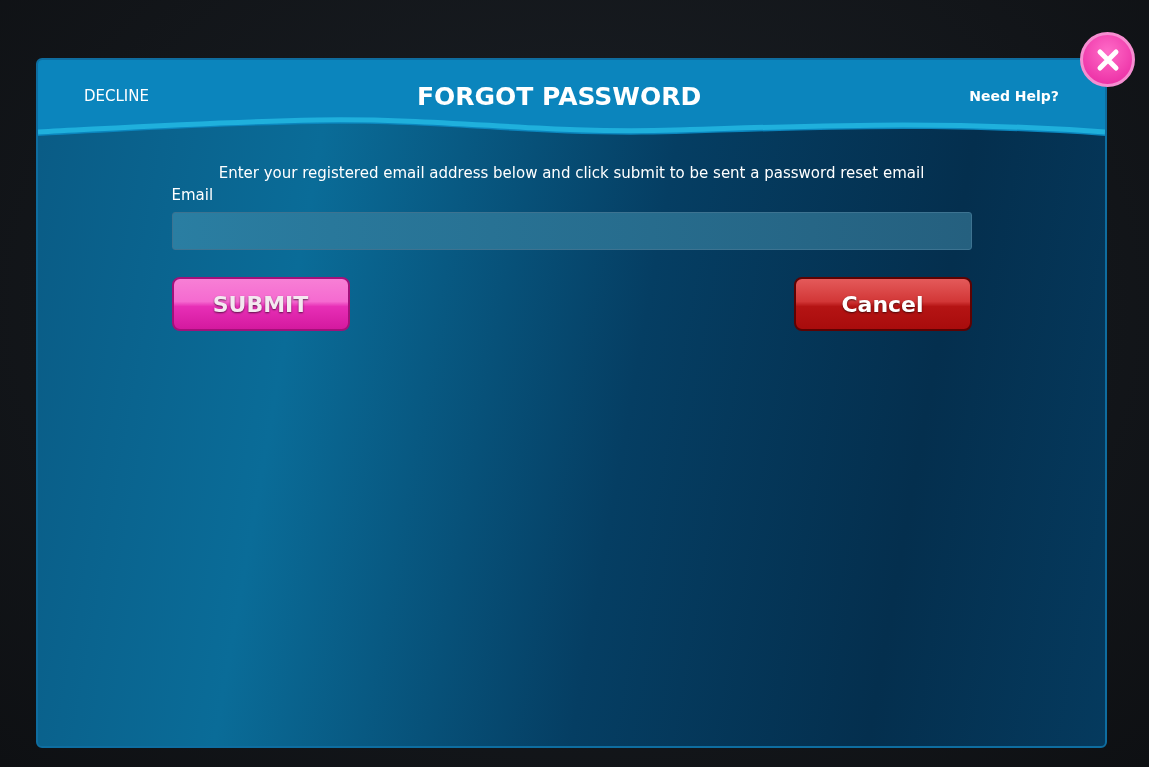 The height and width of the screenshot is (767, 1149). What do you see at coordinates (571, 173) in the screenshot?
I see `instructions-text: Enter your registered email address below and click submit to be sent a password reset email` at bounding box center [571, 173].